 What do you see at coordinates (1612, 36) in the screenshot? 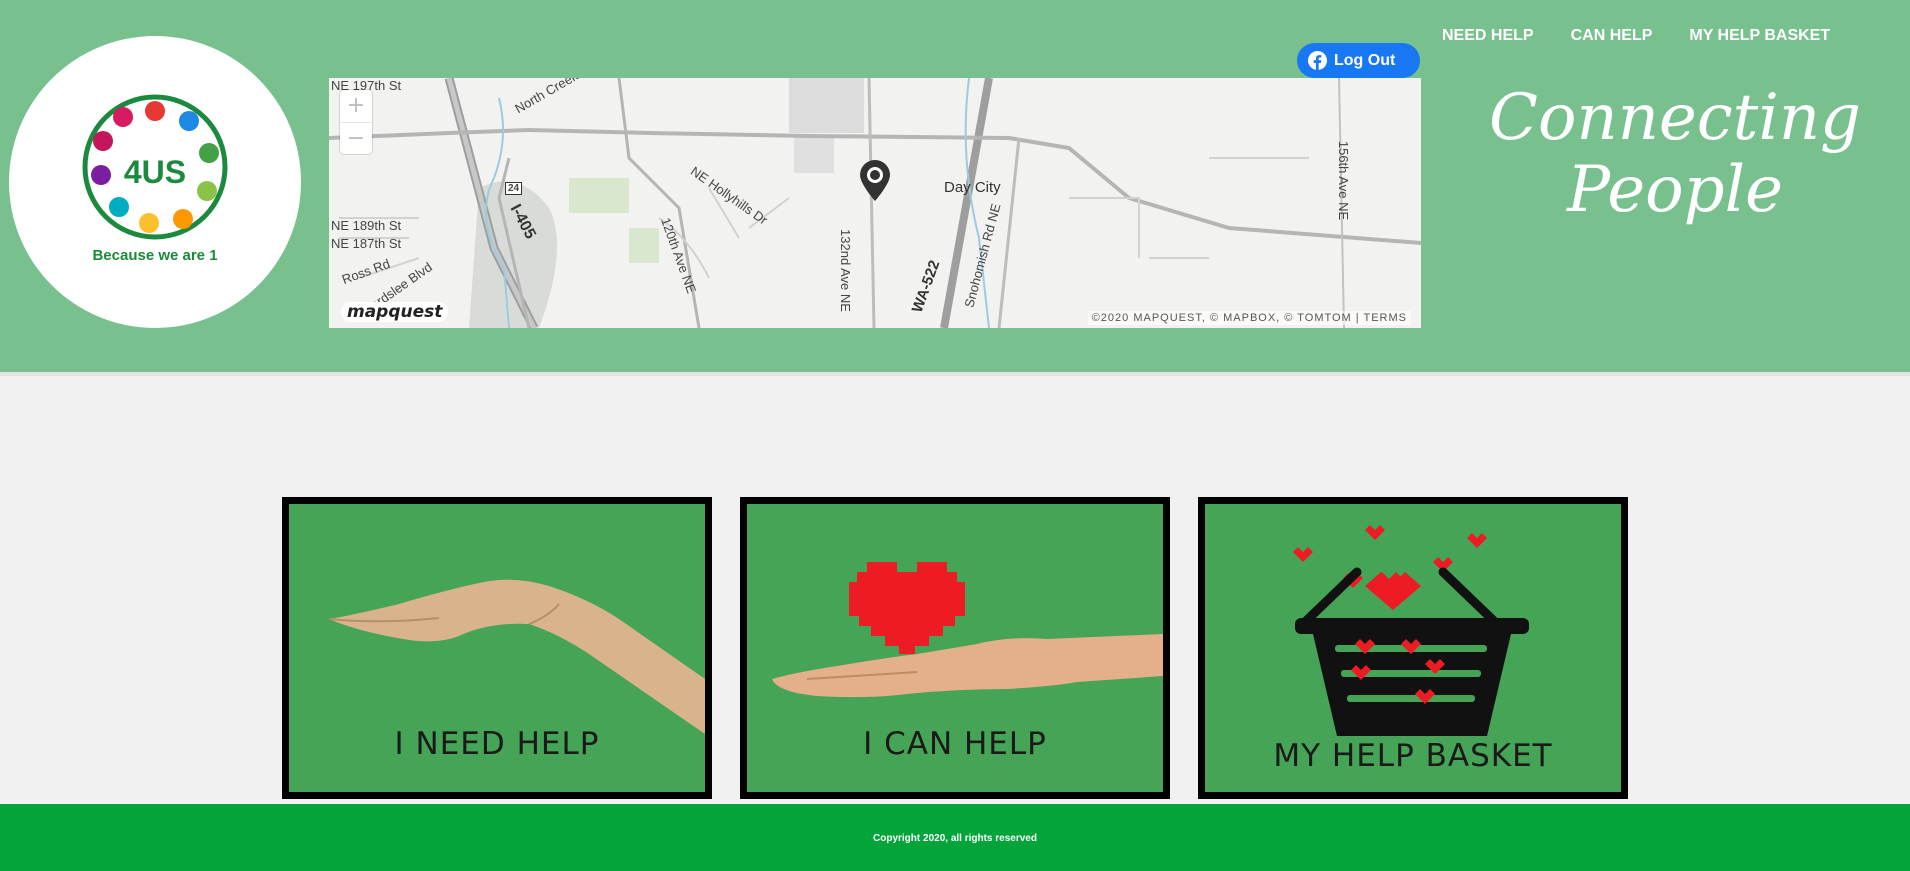
I see `nav-can-help: CAN HELP` at bounding box center [1612, 36].